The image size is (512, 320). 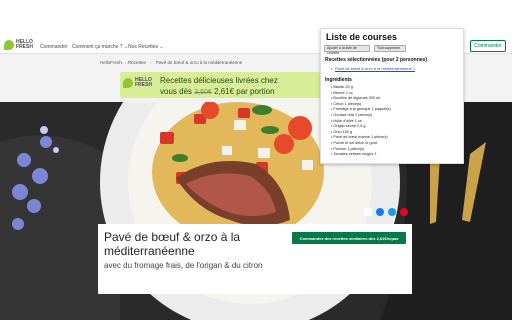 What do you see at coordinates (100, 47) in the screenshot?
I see `nav-how-it-works: Comment ça marche ? ⌄` at bounding box center [100, 47].